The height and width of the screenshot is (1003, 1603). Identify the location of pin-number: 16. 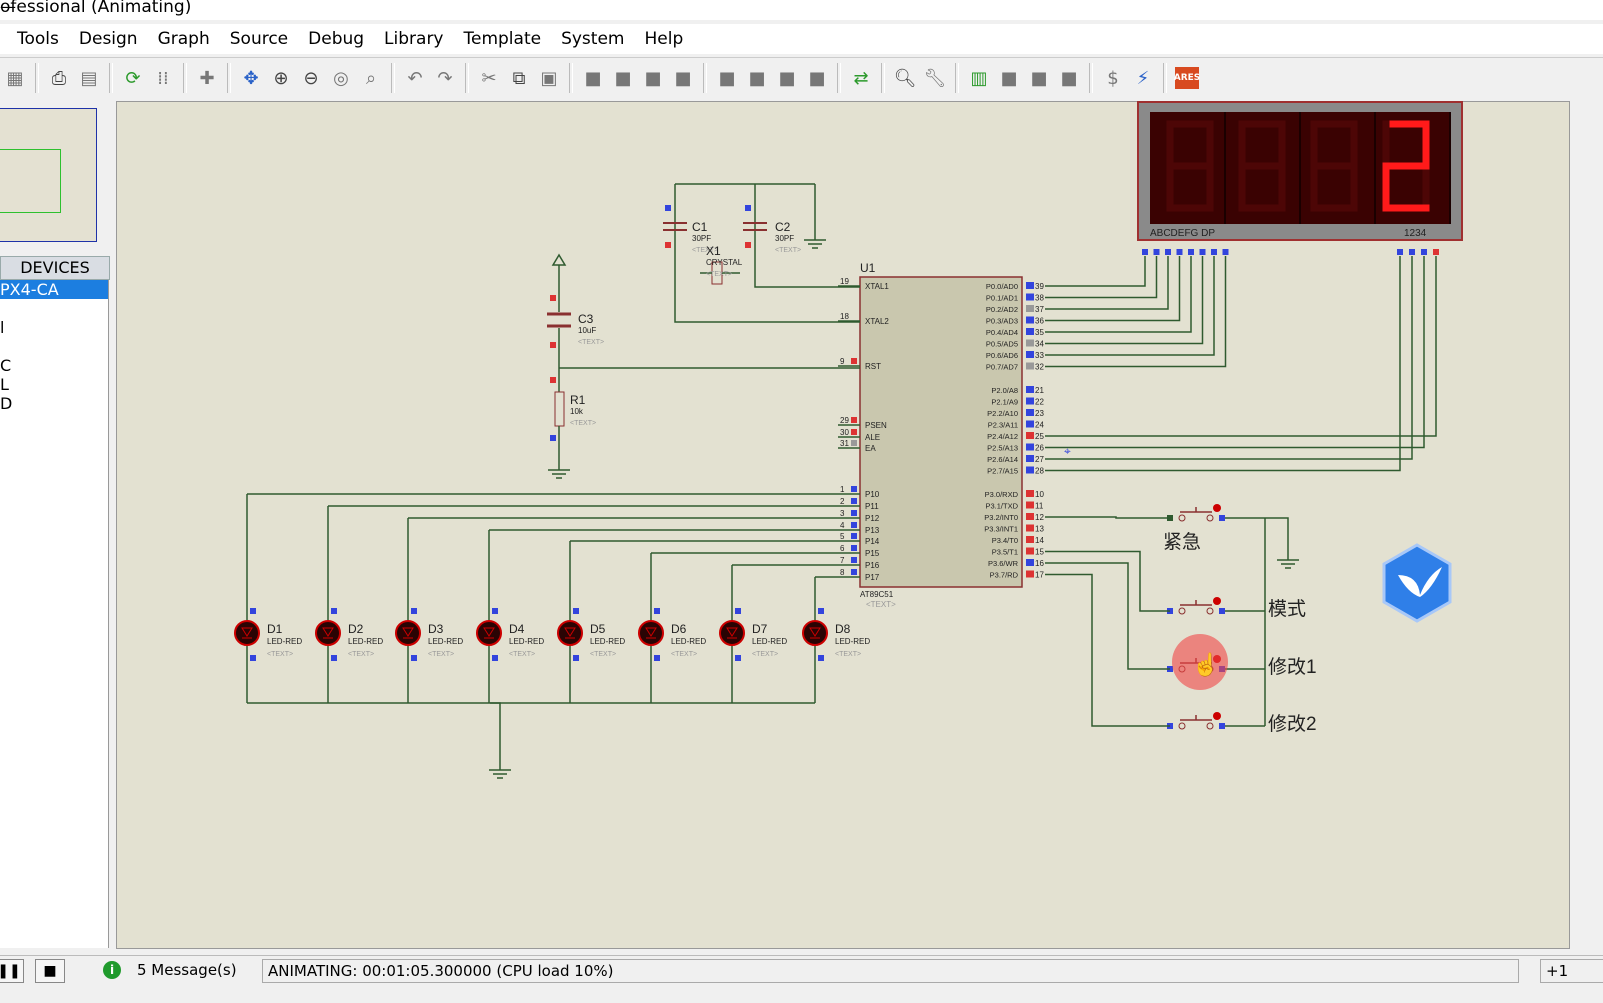
(1039, 563).